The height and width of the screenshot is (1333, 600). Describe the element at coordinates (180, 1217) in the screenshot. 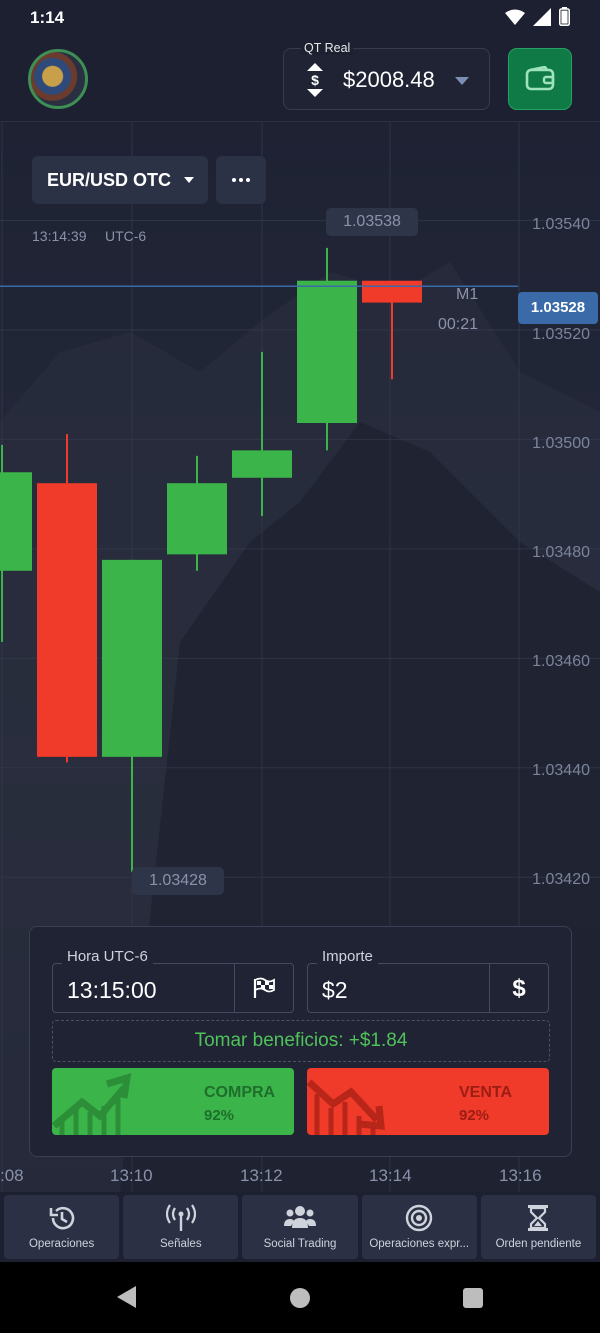

I see `signal-antenna-icon` at that location.